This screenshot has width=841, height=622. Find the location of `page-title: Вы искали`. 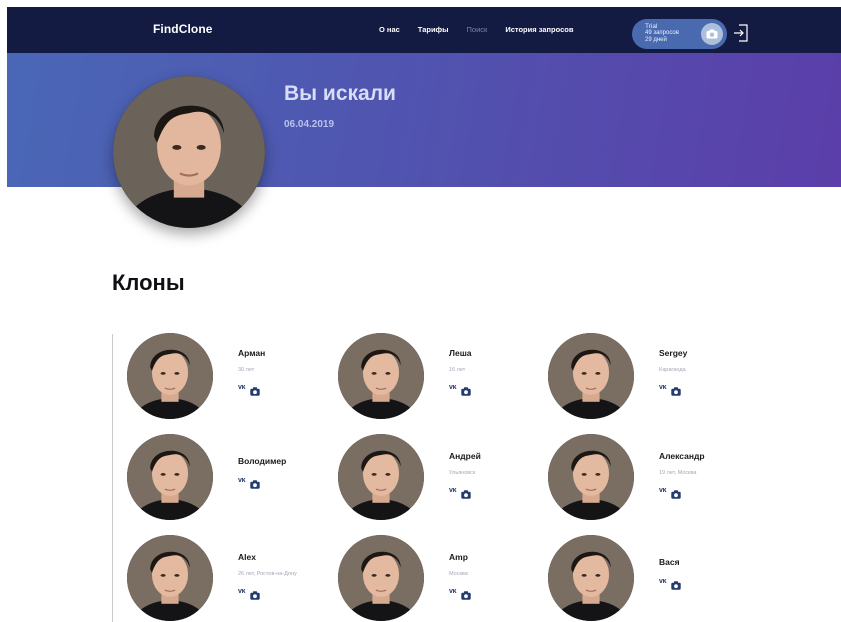

page-title: Вы искали is located at coordinates (340, 93).